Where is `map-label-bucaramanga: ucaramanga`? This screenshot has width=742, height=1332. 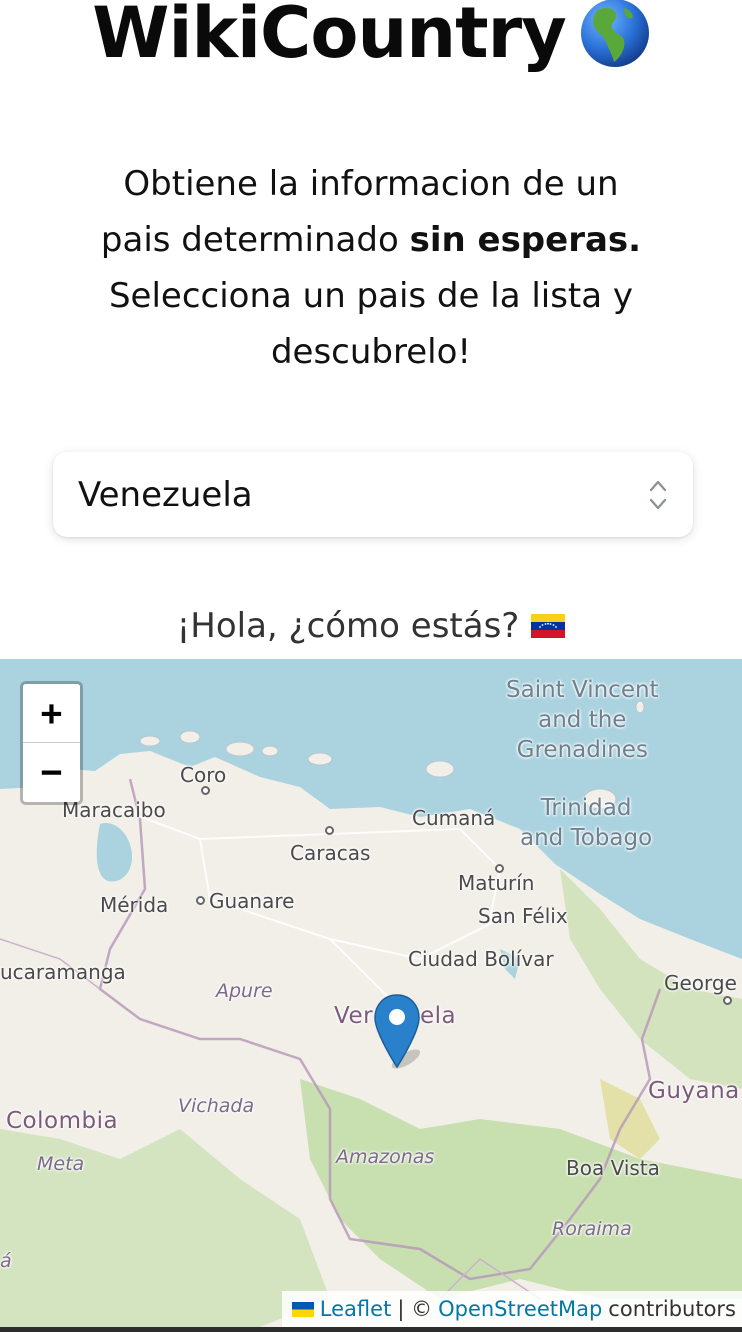 map-label-bucaramanga: ucaramanga is located at coordinates (63, 972).